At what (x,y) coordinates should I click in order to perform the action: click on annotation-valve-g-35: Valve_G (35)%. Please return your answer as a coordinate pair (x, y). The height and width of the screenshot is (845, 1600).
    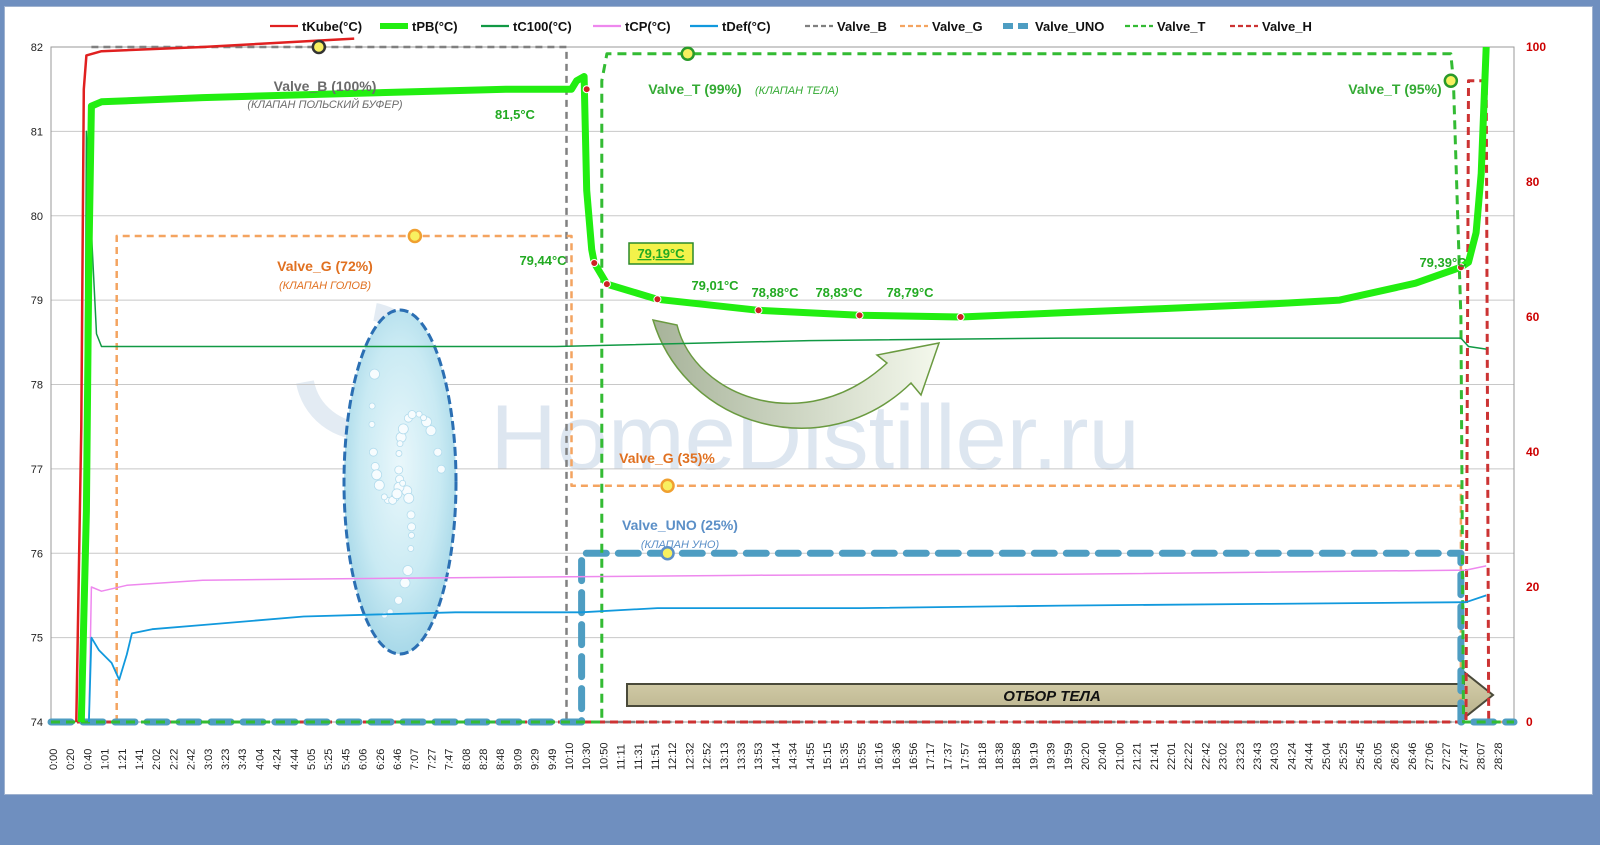
    Looking at the image, I should click on (667, 458).